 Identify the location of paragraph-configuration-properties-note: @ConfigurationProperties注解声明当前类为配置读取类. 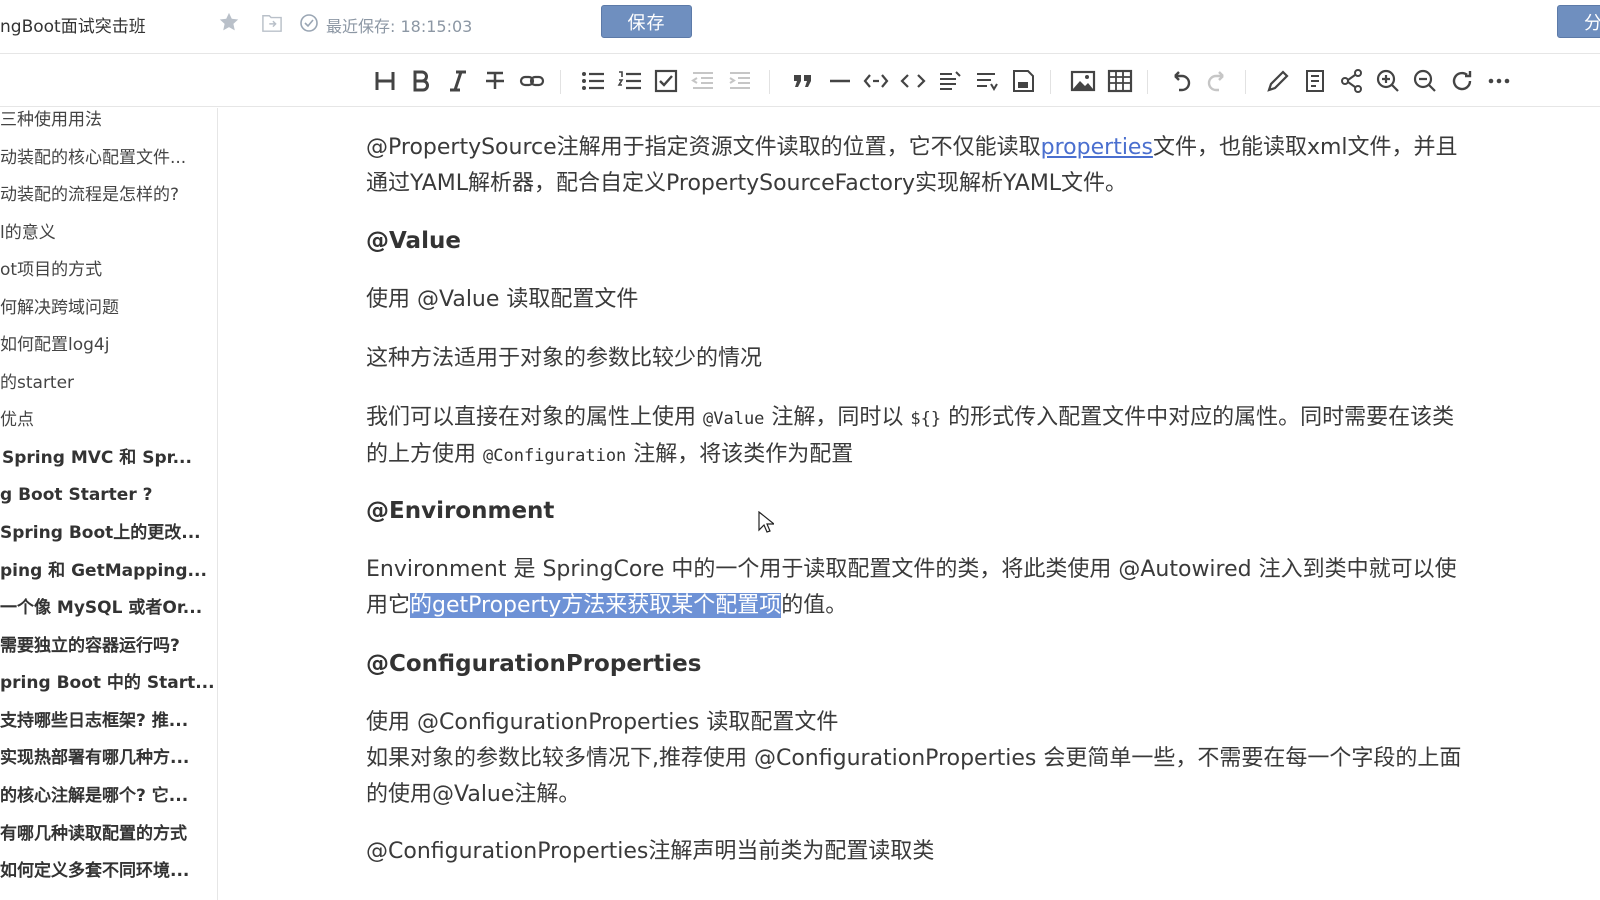
(650, 851).